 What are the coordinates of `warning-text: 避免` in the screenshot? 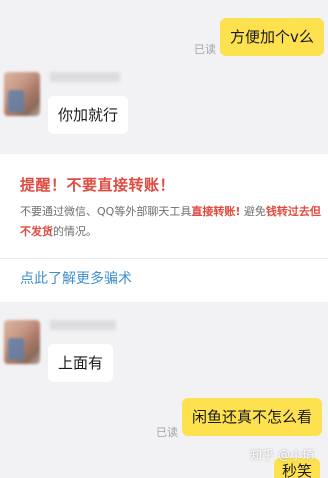 It's located at (253, 211).